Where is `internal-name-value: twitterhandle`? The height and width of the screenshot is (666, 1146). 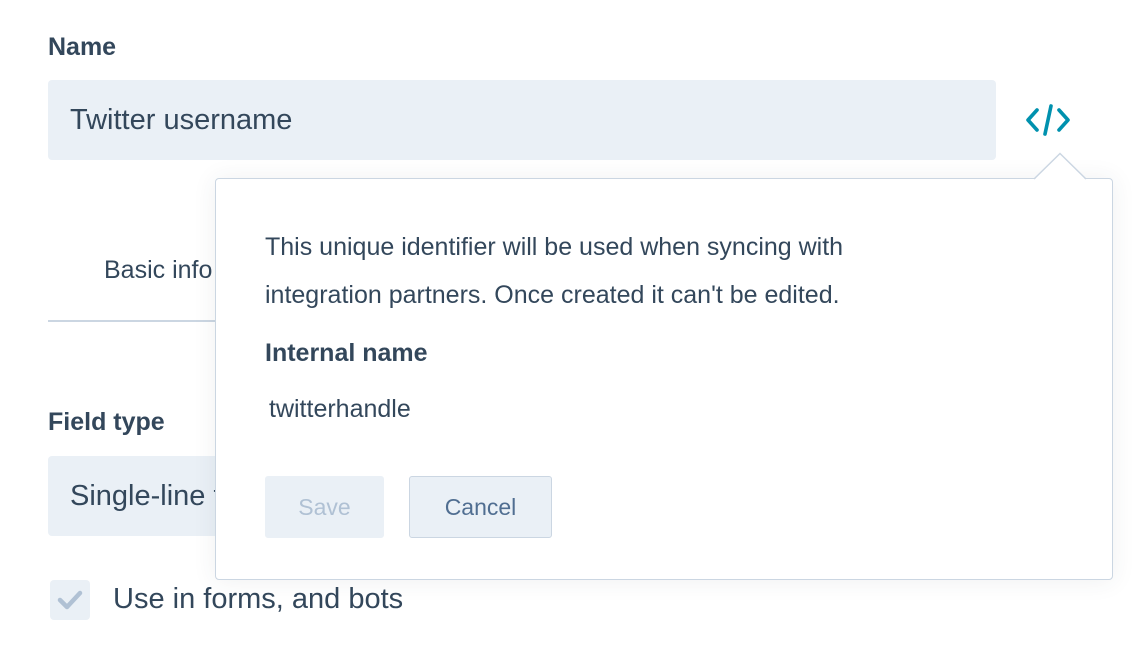
internal-name-value: twitterhandle is located at coordinates (340, 409).